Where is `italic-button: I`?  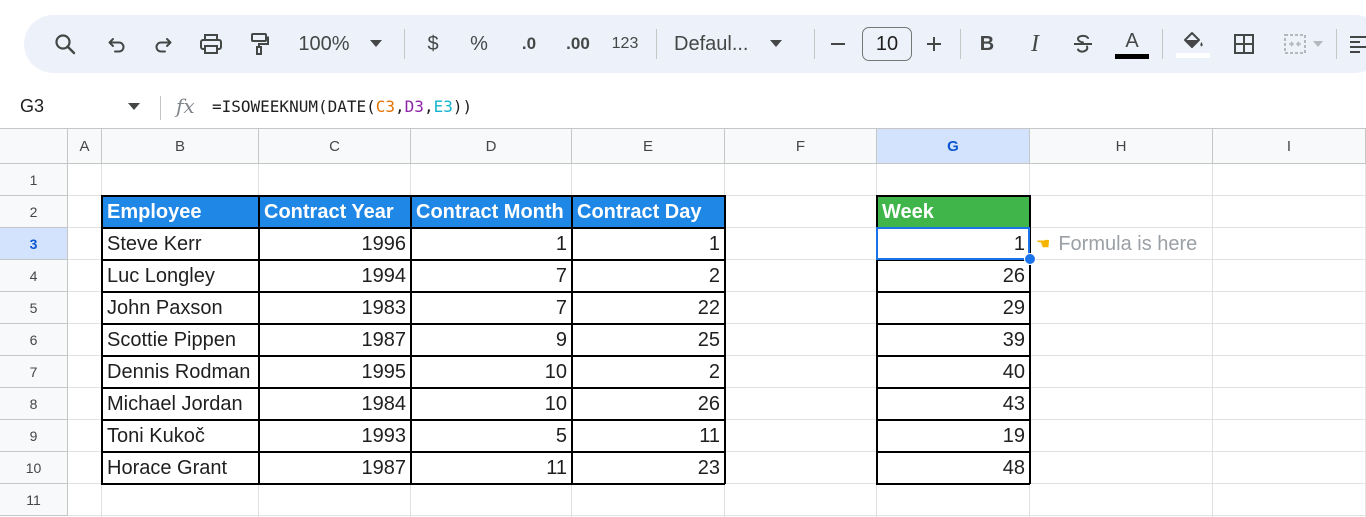 italic-button: I is located at coordinates (1035, 44).